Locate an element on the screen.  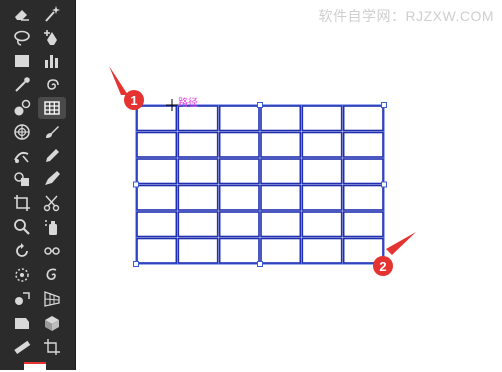
path-hint-label: 路径 is located at coordinates (188, 103).